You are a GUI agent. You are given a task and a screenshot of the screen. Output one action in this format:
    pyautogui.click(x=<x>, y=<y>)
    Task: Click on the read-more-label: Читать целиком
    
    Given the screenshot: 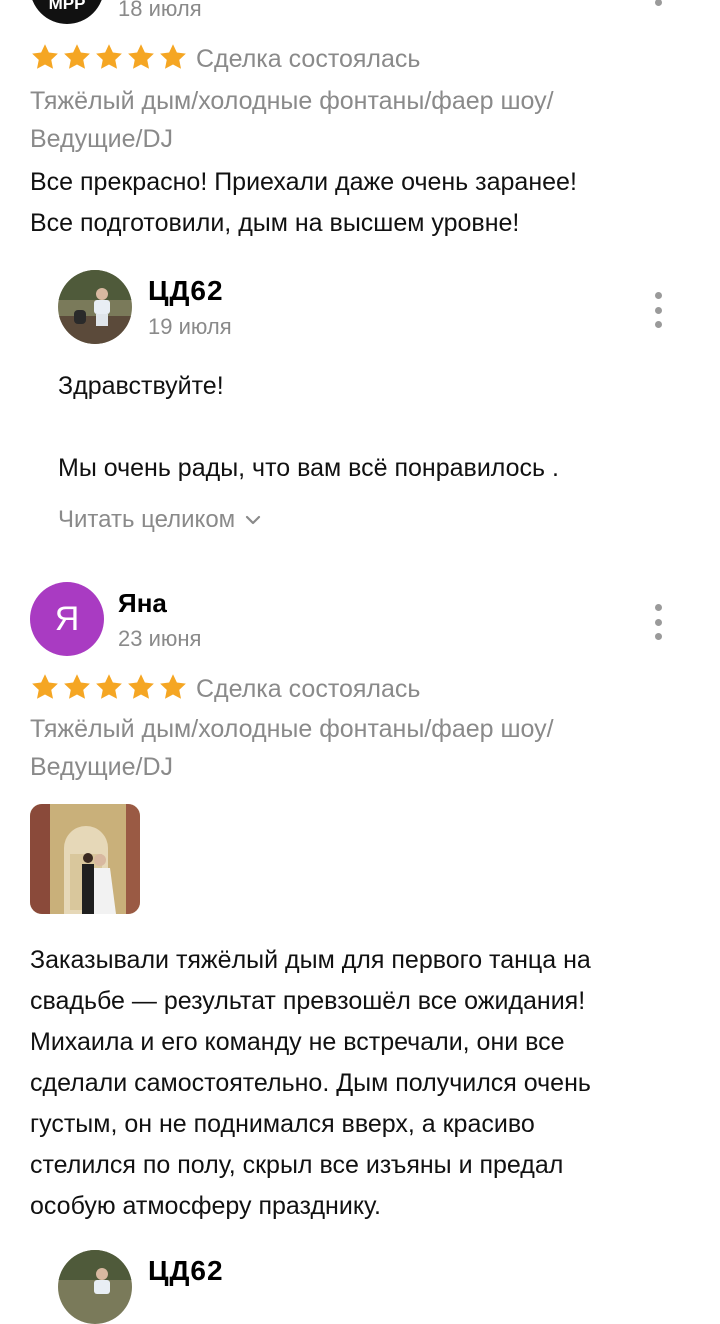 What is the action you would take?
    pyautogui.click(x=147, y=519)
    